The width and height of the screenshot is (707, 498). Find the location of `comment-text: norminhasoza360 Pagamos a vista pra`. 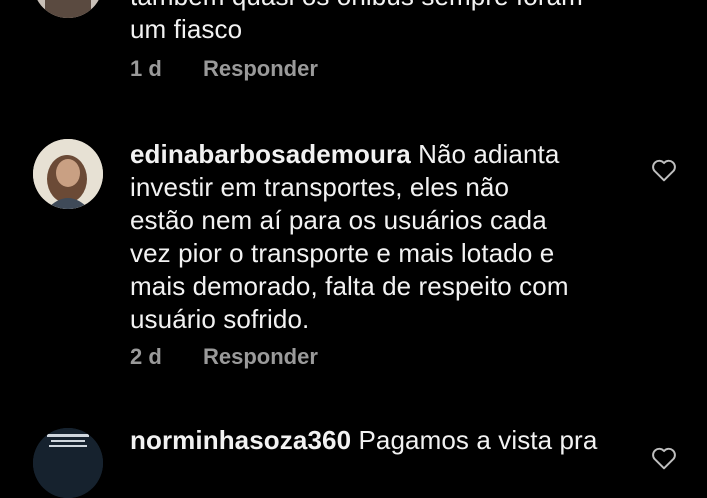

comment-text: norminhasoza360 Pagamos a vista pra is located at coordinates (380, 440).